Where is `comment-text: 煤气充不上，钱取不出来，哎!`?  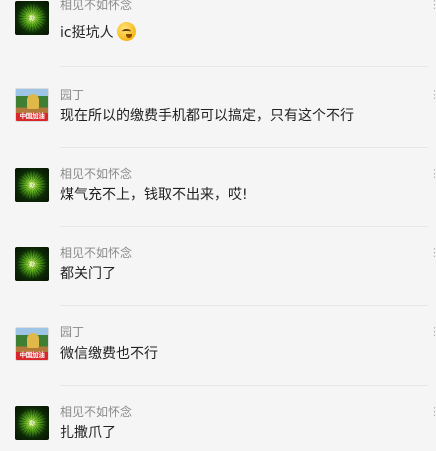 comment-text: 煤气充不上，钱取不出来，哎! is located at coordinates (154, 195).